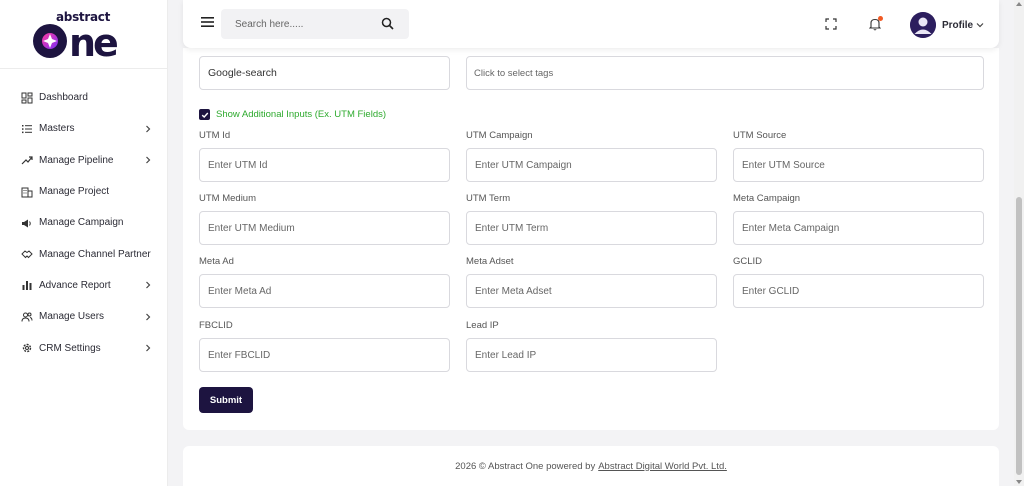 The image size is (1024, 486). What do you see at coordinates (488, 198) in the screenshot?
I see `utm-term-label: UTM Term` at bounding box center [488, 198].